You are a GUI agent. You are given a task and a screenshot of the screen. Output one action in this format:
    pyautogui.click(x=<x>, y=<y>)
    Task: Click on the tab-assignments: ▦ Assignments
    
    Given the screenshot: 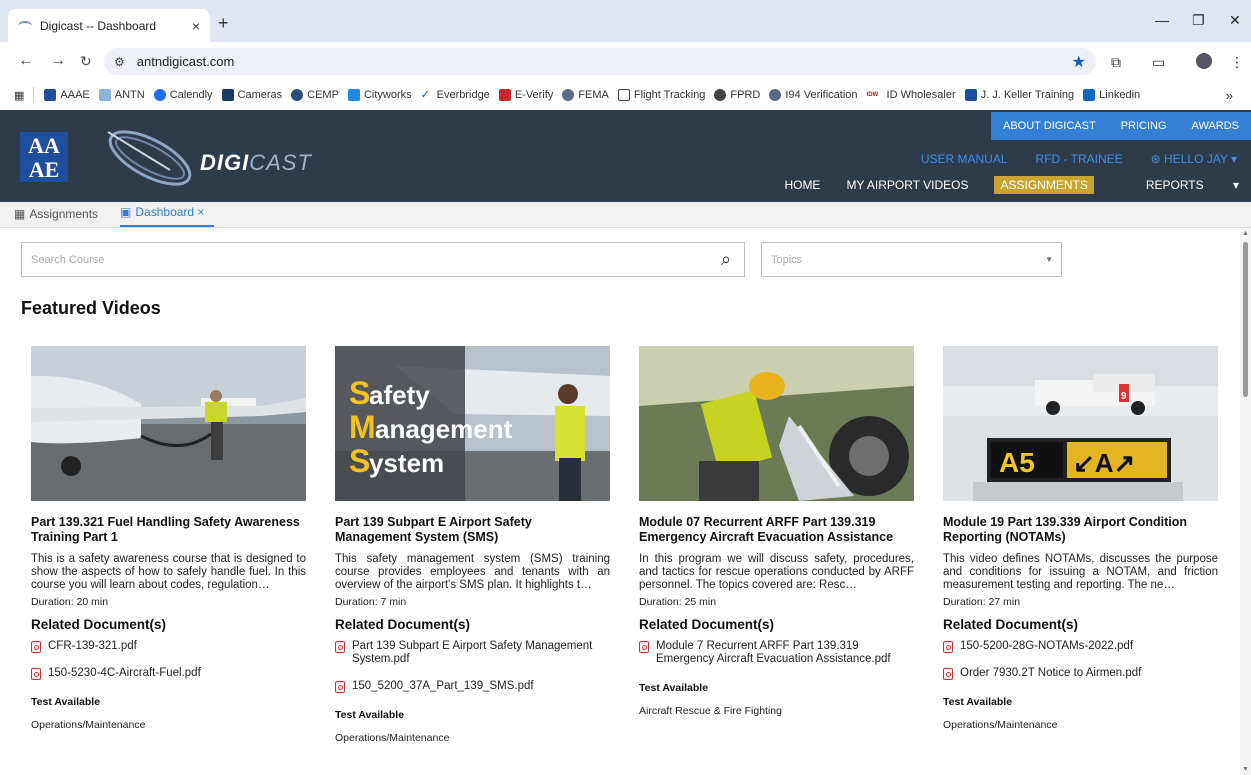 What is the action you would take?
    pyautogui.click(x=61, y=217)
    